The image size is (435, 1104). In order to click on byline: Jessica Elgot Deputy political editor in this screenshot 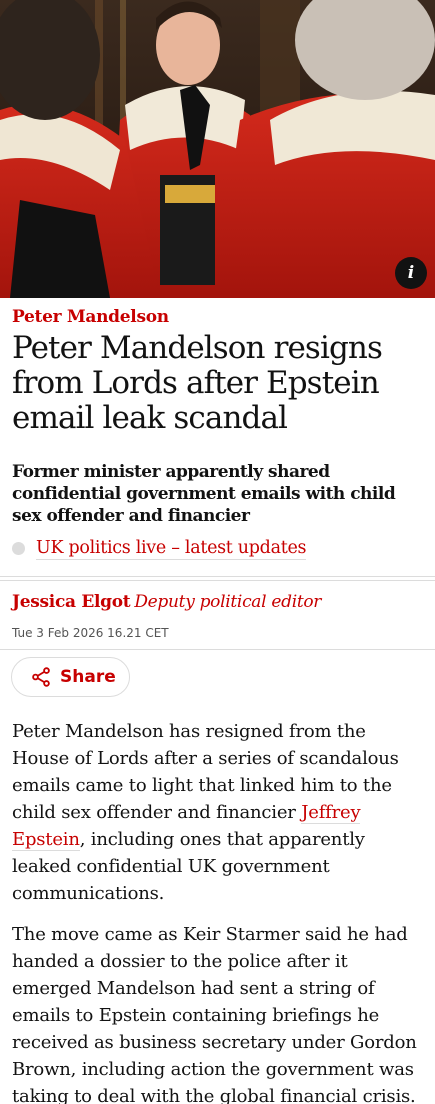, I will do `click(166, 602)`.